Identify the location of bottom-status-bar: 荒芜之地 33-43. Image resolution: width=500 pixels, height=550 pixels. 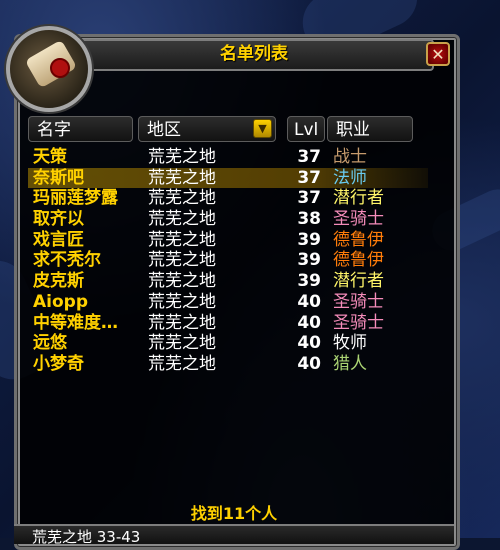
(234, 534).